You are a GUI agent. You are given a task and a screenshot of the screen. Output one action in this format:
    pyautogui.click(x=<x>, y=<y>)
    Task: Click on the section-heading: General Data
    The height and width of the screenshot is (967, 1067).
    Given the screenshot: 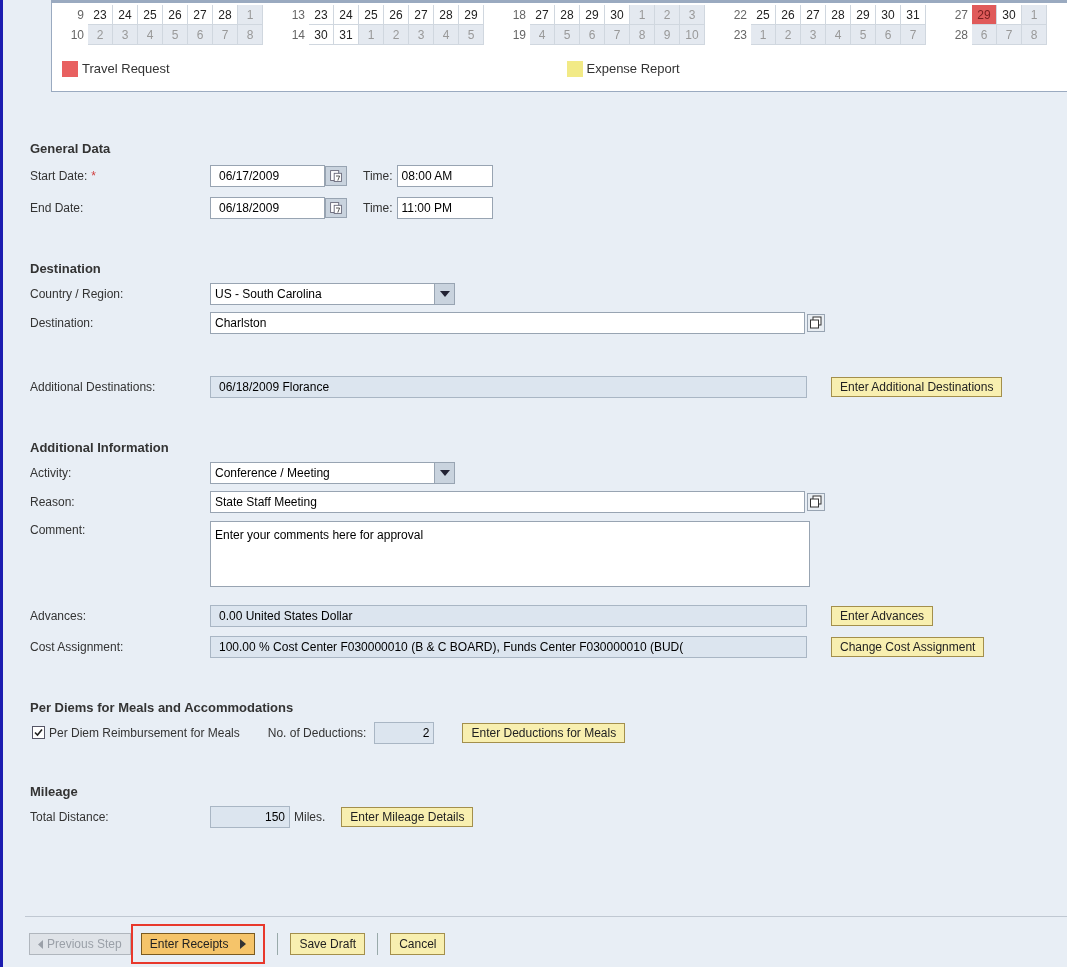 What is the action you would take?
    pyautogui.click(x=71, y=148)
    